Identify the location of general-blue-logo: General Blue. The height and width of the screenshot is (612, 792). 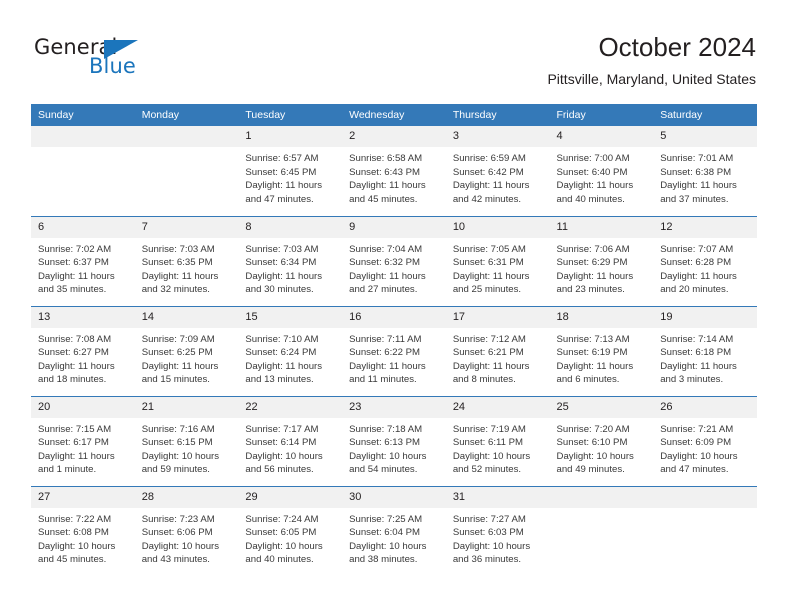
(119, 60).